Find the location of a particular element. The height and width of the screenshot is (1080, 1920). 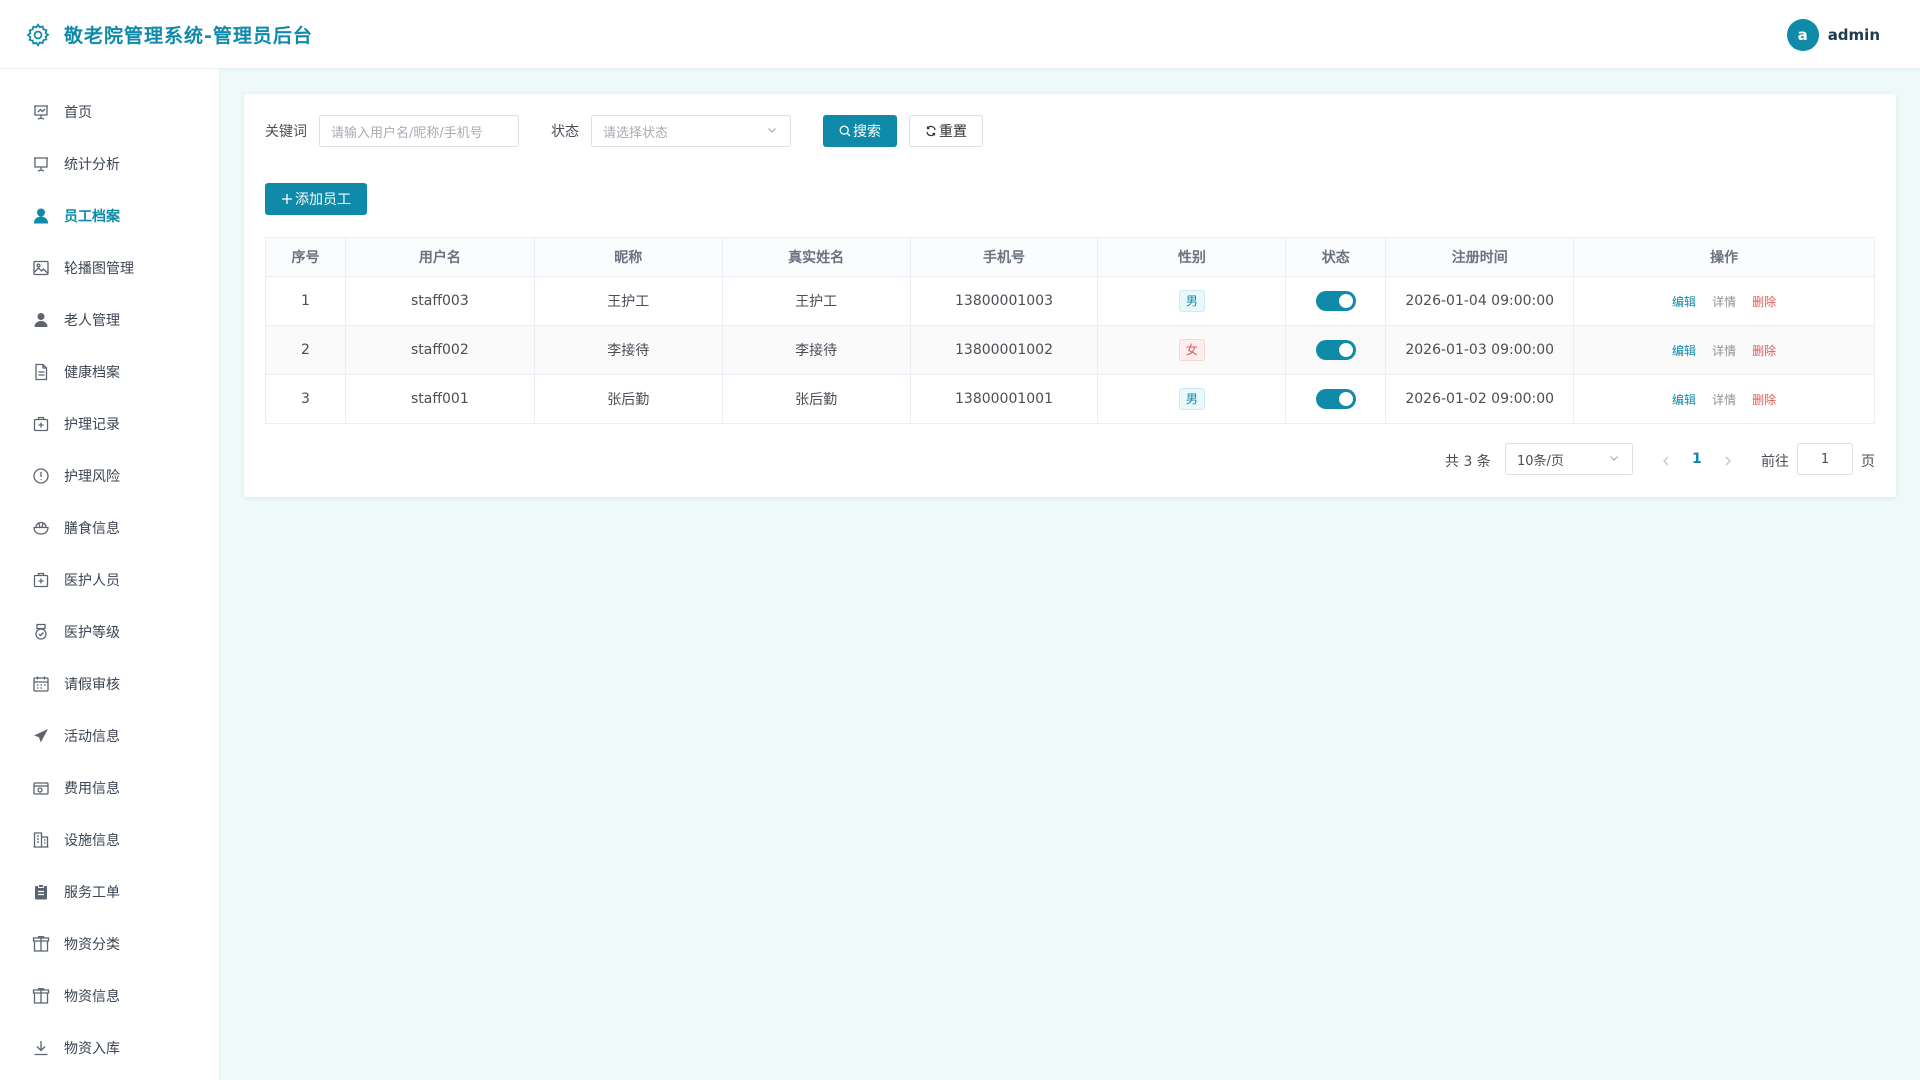

cell-gender: 男 is located at coordinates (1192, 399).